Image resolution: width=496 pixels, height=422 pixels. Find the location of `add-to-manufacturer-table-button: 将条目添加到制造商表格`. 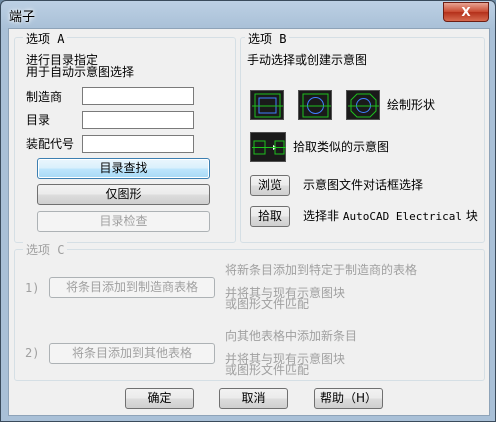

add-to-manufacturer-table-button: 将条目添加到制造商表格 is located at coordinates (132, 287).